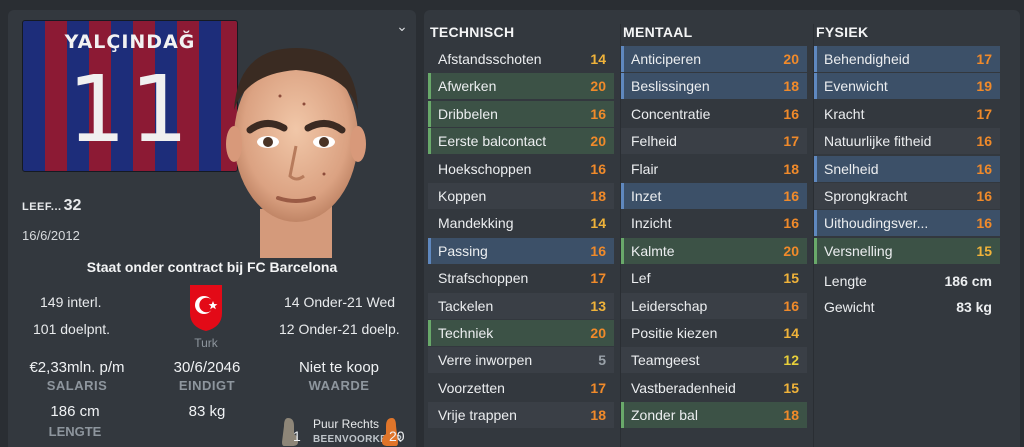 Image resolution: width=1024 pixels, height=447 pixels. I want to click on attribute-row: Tackelen 13, so click(521, 305).